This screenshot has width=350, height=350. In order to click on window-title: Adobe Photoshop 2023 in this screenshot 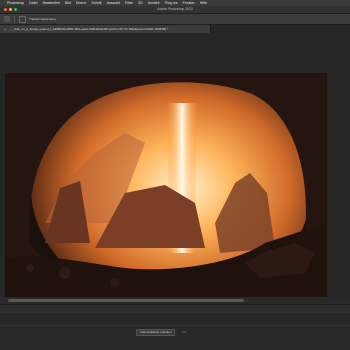, I will do `click(175, 9)`.